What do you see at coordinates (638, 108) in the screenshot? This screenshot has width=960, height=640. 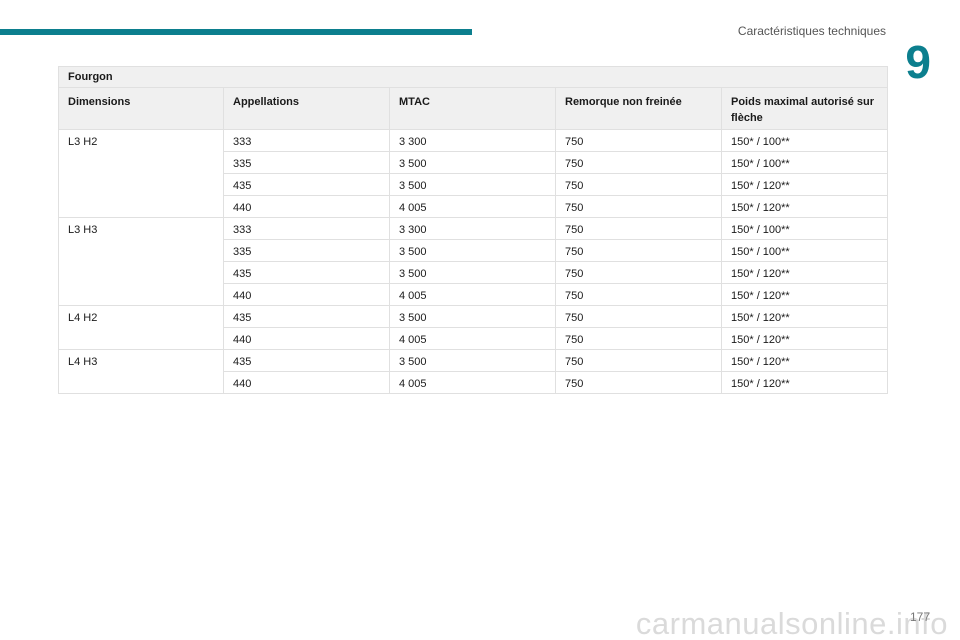 I see `column-header: Remorque non freinée` at bounding box center [638, 108].